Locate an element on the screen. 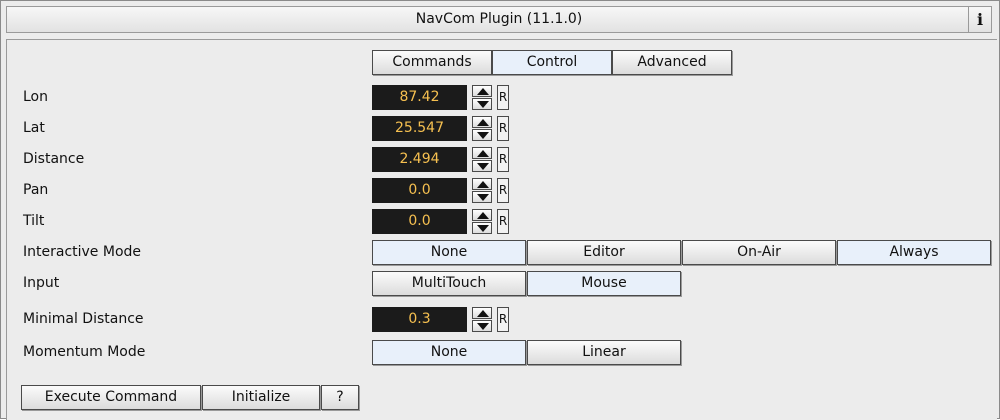 The height and width of the screenshot is (420, 1000). lon-stepper is located at coordinates (482, 97).